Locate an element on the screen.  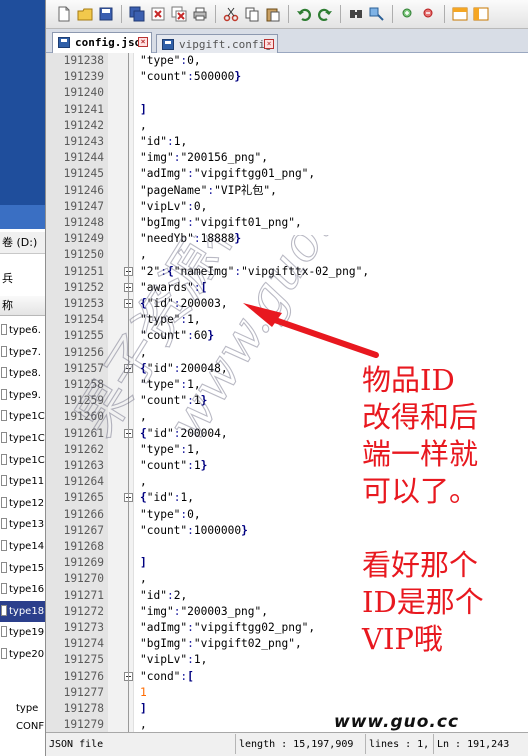
name-column-header: 称 is located at coordinates (22, 306).